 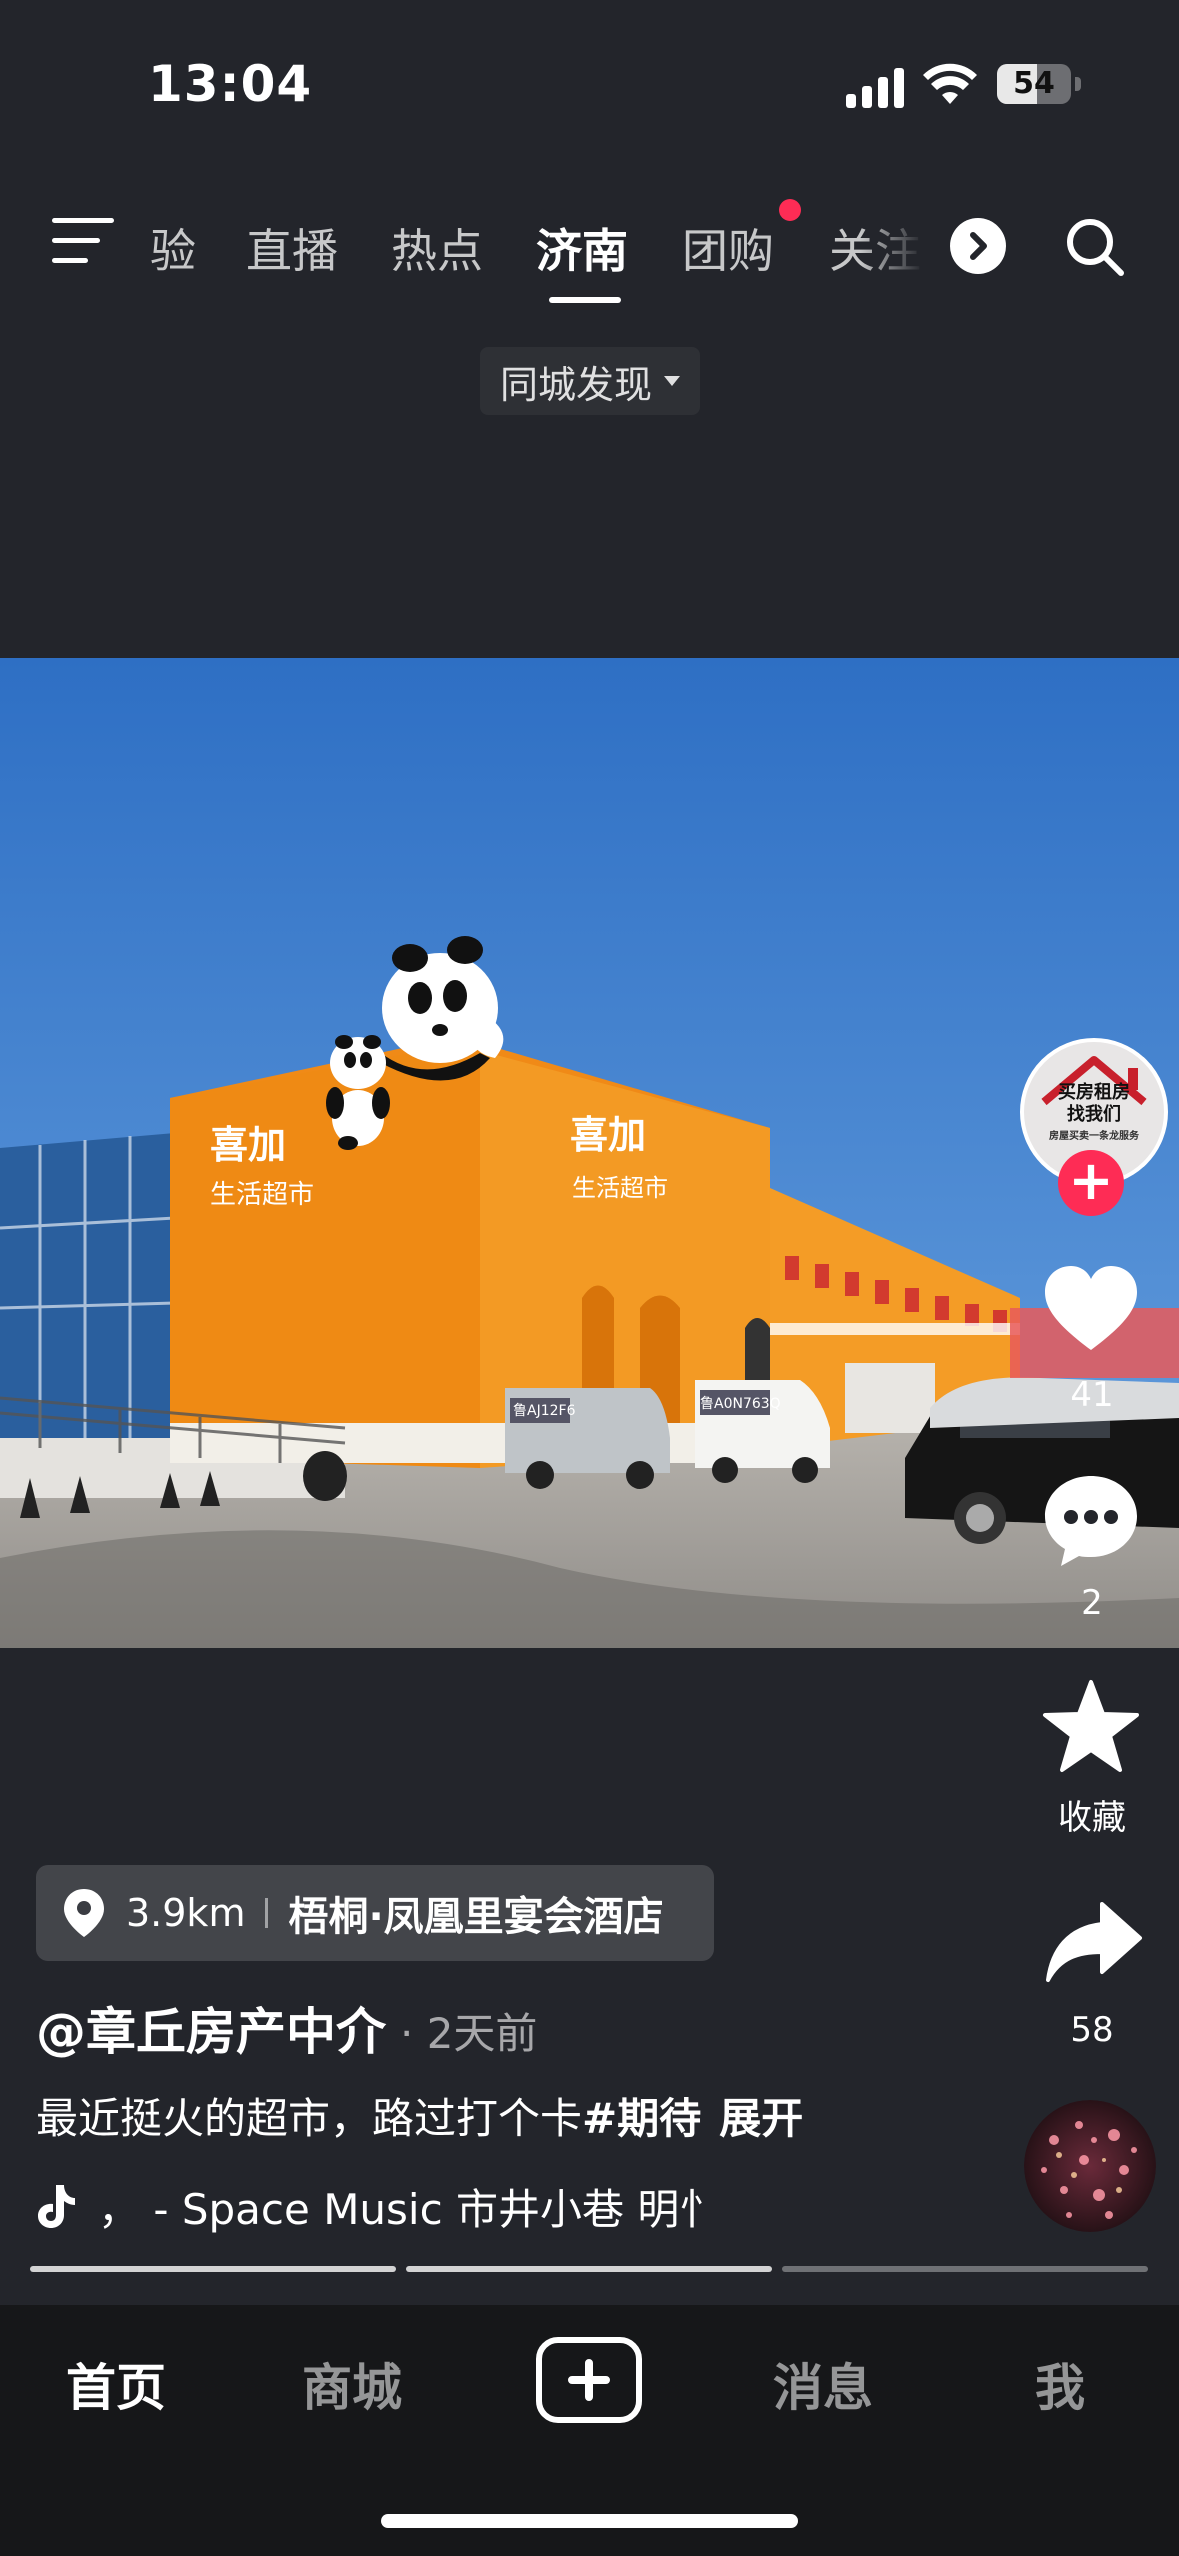 I want to click on comment-icon, so click(x=1091, y=1520).